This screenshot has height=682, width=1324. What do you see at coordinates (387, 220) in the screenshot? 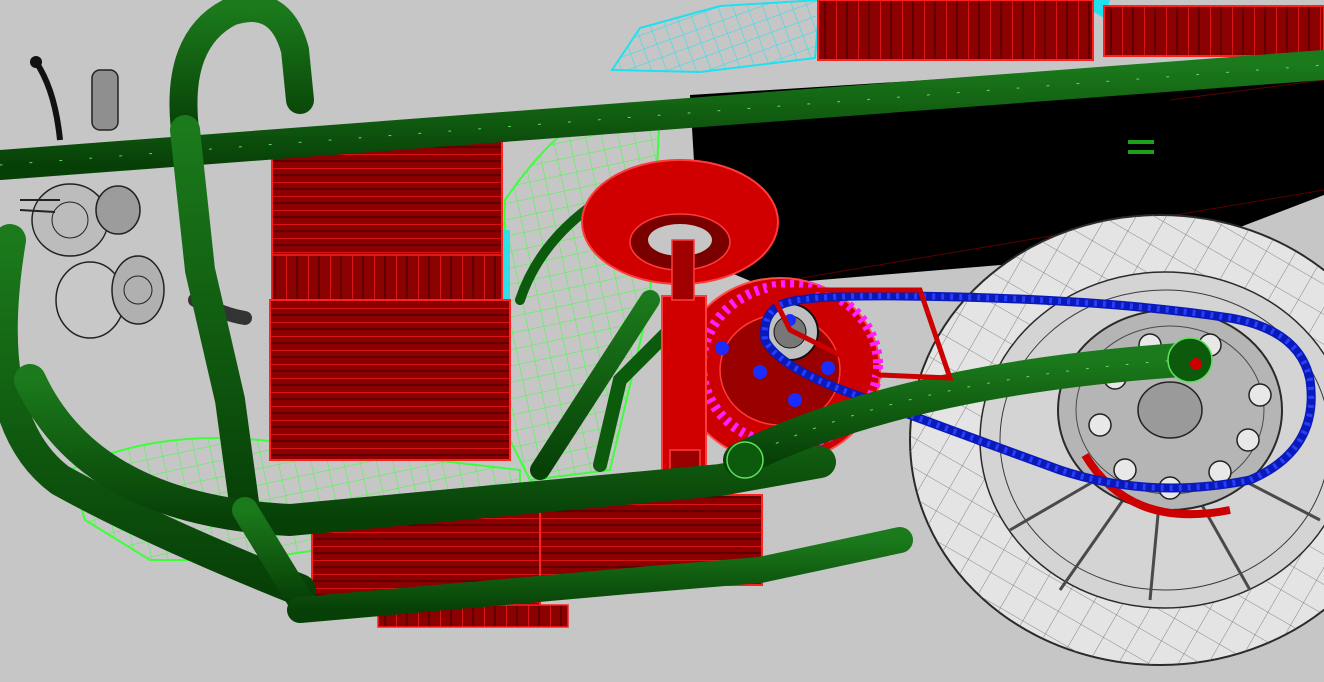
I see `battery-pack-upper-left` at bounding box center [387, 220].